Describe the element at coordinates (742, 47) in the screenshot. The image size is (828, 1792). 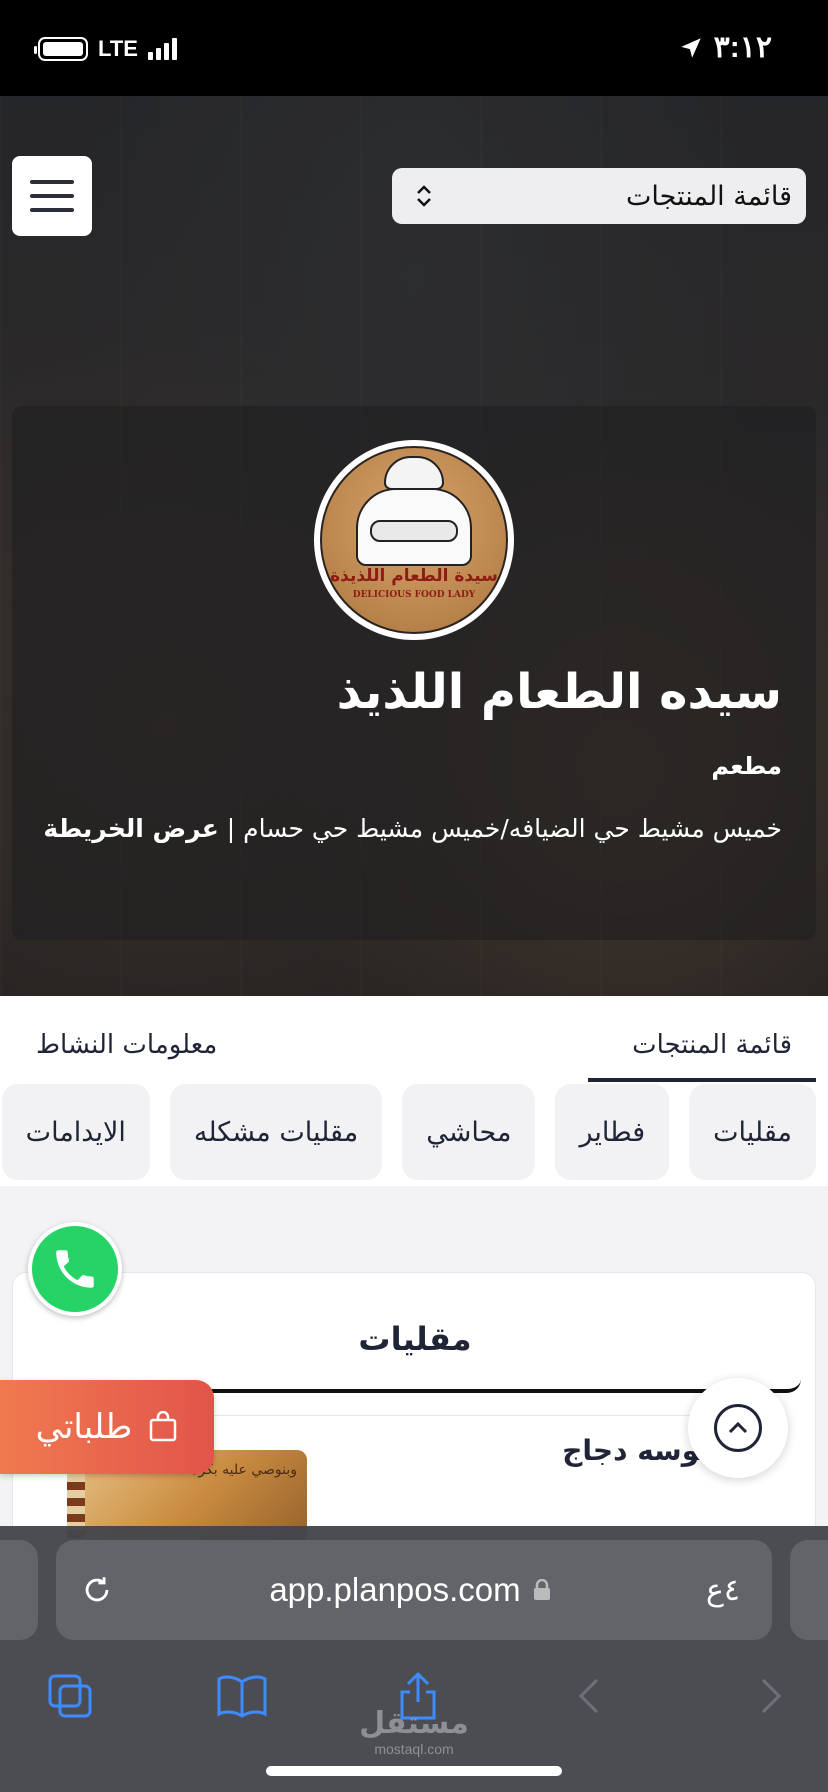
I see `status-time: ٣:١٢` at that location.